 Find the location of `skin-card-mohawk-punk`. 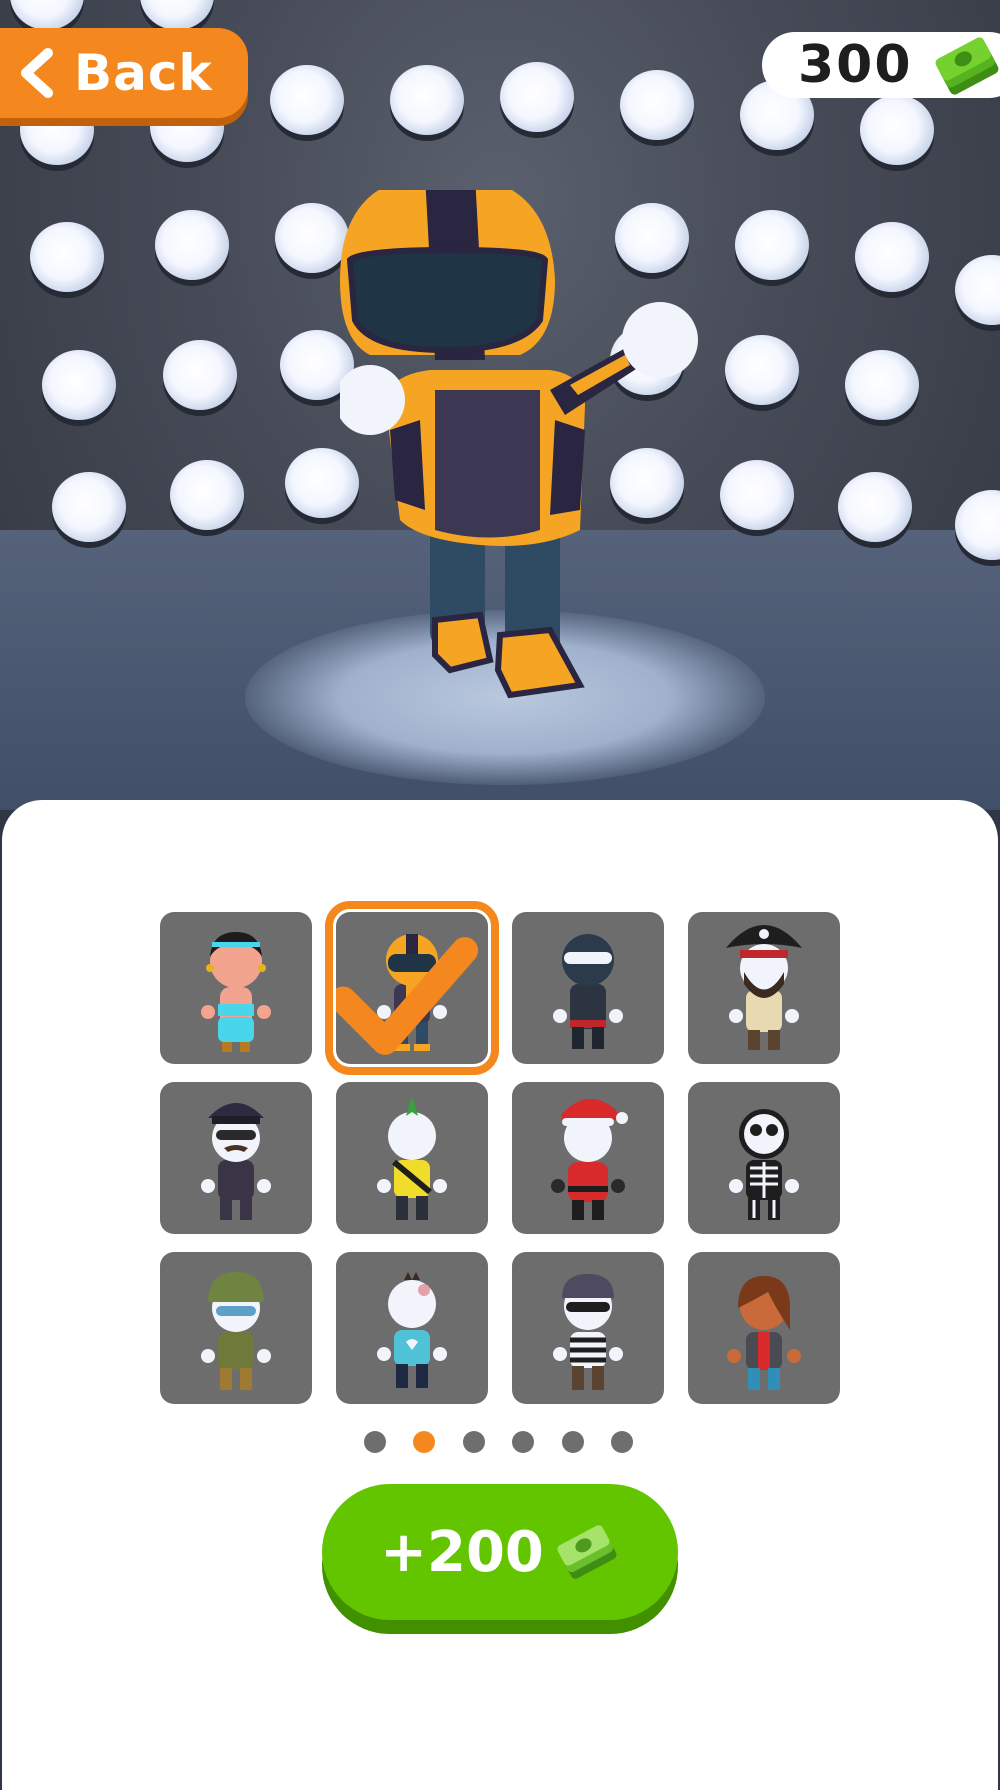

skin-card-mohawk-punk is located at coordinates (412, 1158).